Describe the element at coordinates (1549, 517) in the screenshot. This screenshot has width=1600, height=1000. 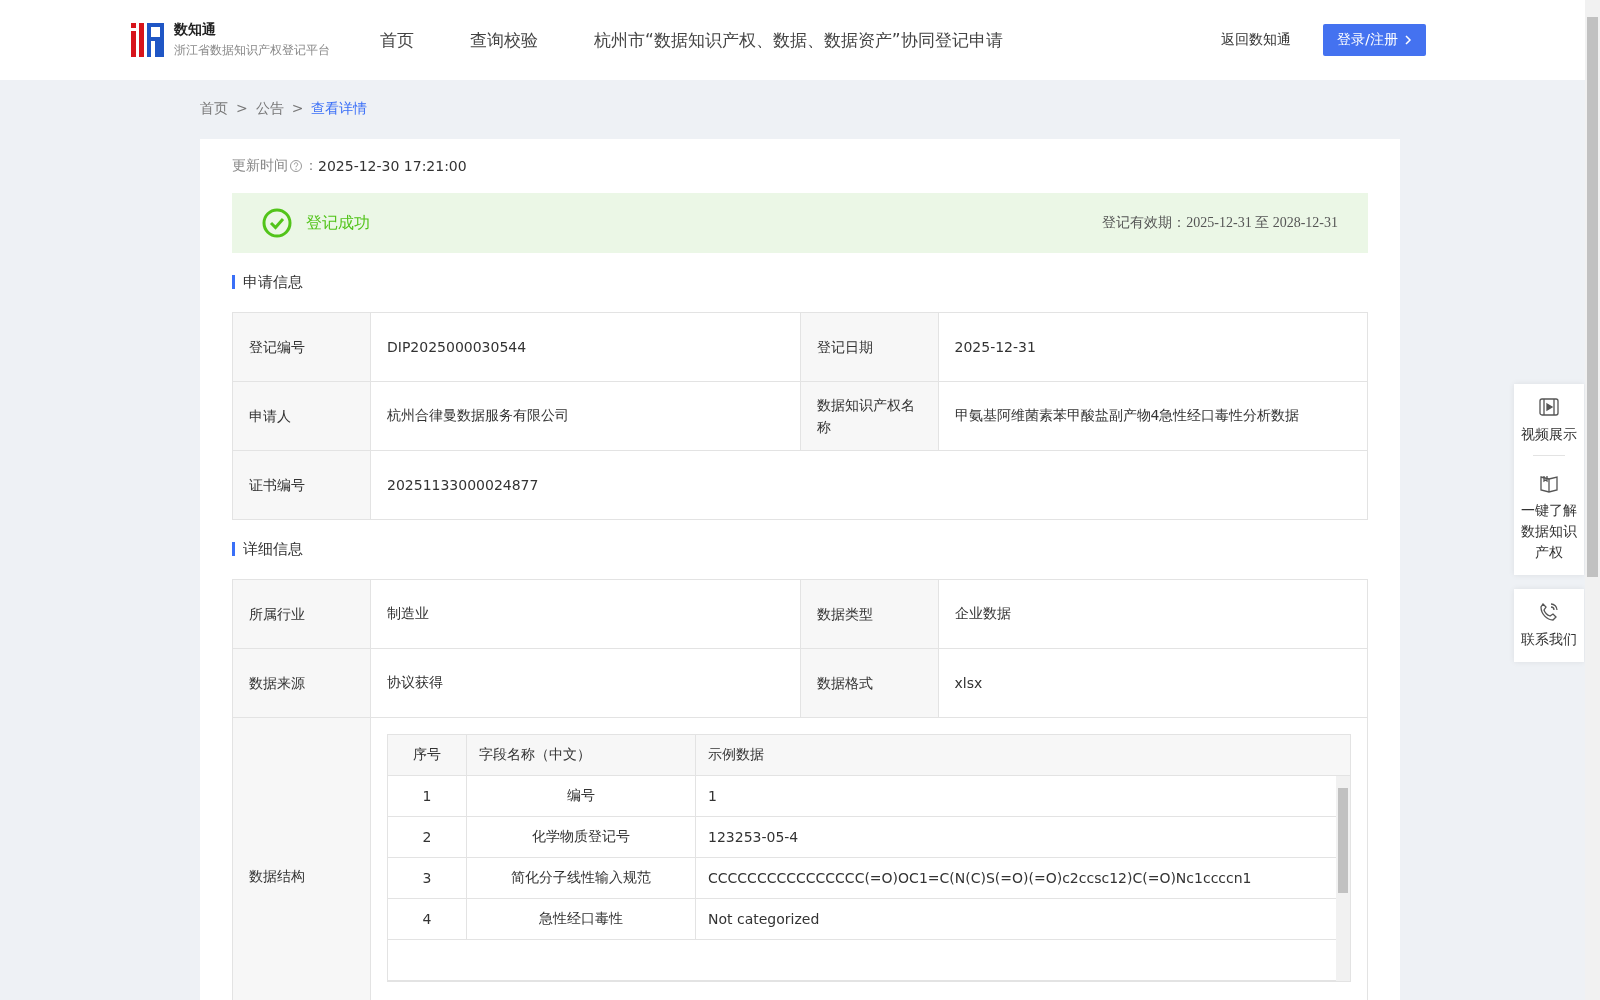
I see `side-link: 一键了解数据知识产权` at that location.